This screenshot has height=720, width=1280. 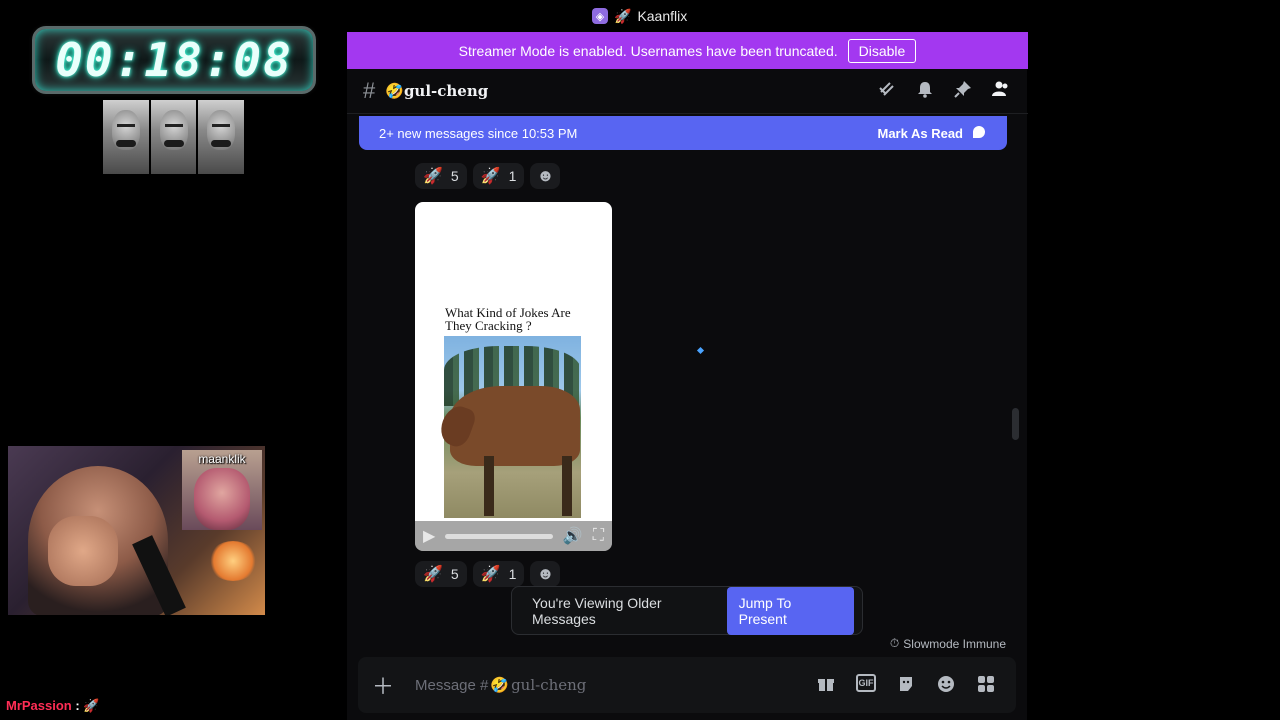 I want to click on overlay-faces, so click(x=174, y=137).